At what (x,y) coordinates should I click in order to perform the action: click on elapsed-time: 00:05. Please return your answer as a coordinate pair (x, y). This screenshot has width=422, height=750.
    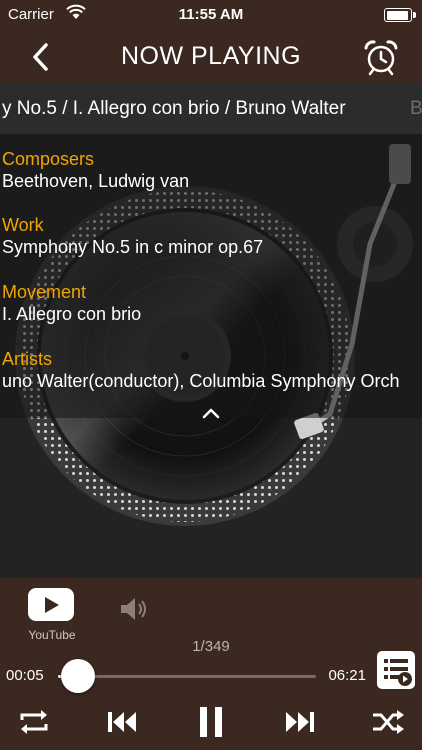
    Looking at the image, I should click on (25, 675).